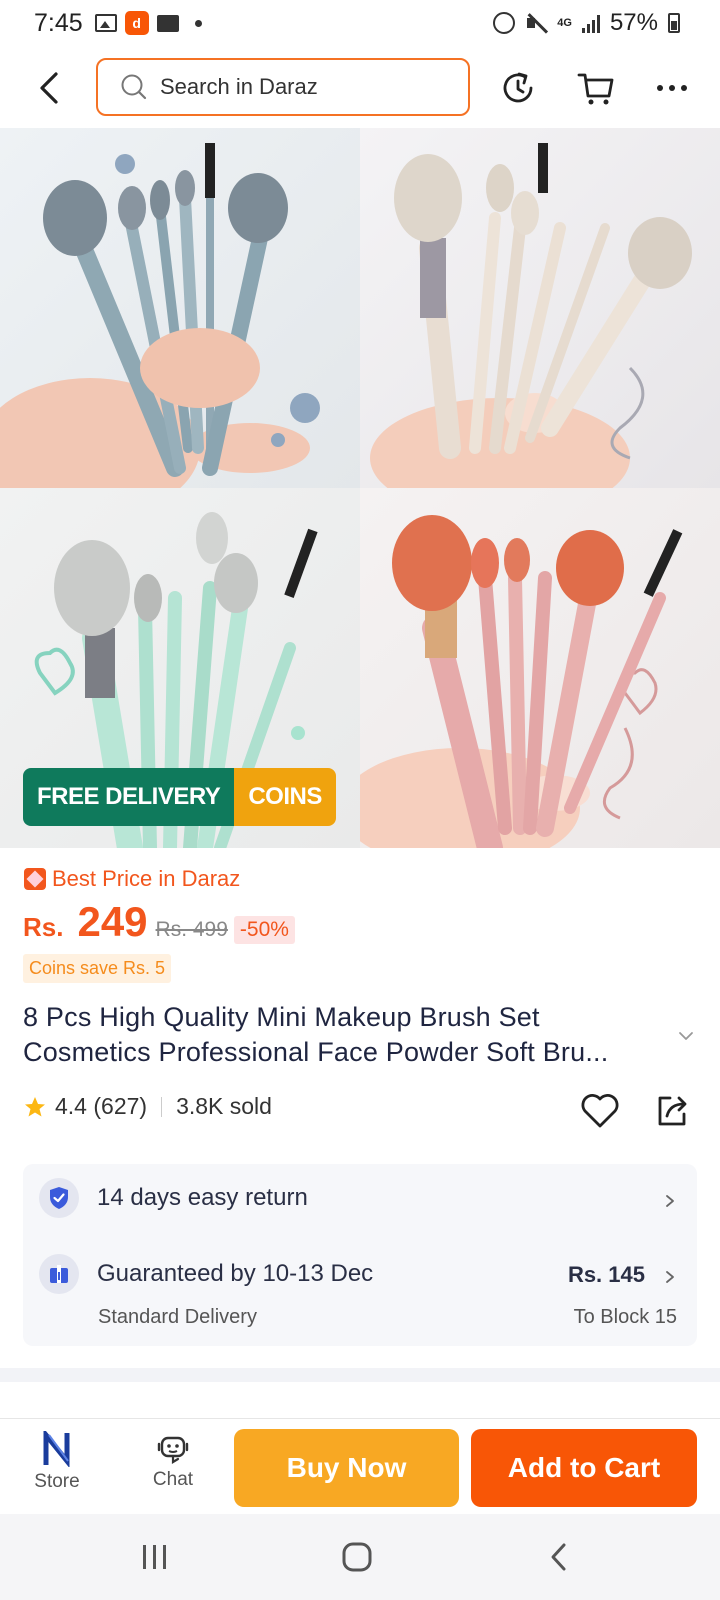 This screenshot has height=1600, width=720. I want to click on history-button, so click(518, 88).